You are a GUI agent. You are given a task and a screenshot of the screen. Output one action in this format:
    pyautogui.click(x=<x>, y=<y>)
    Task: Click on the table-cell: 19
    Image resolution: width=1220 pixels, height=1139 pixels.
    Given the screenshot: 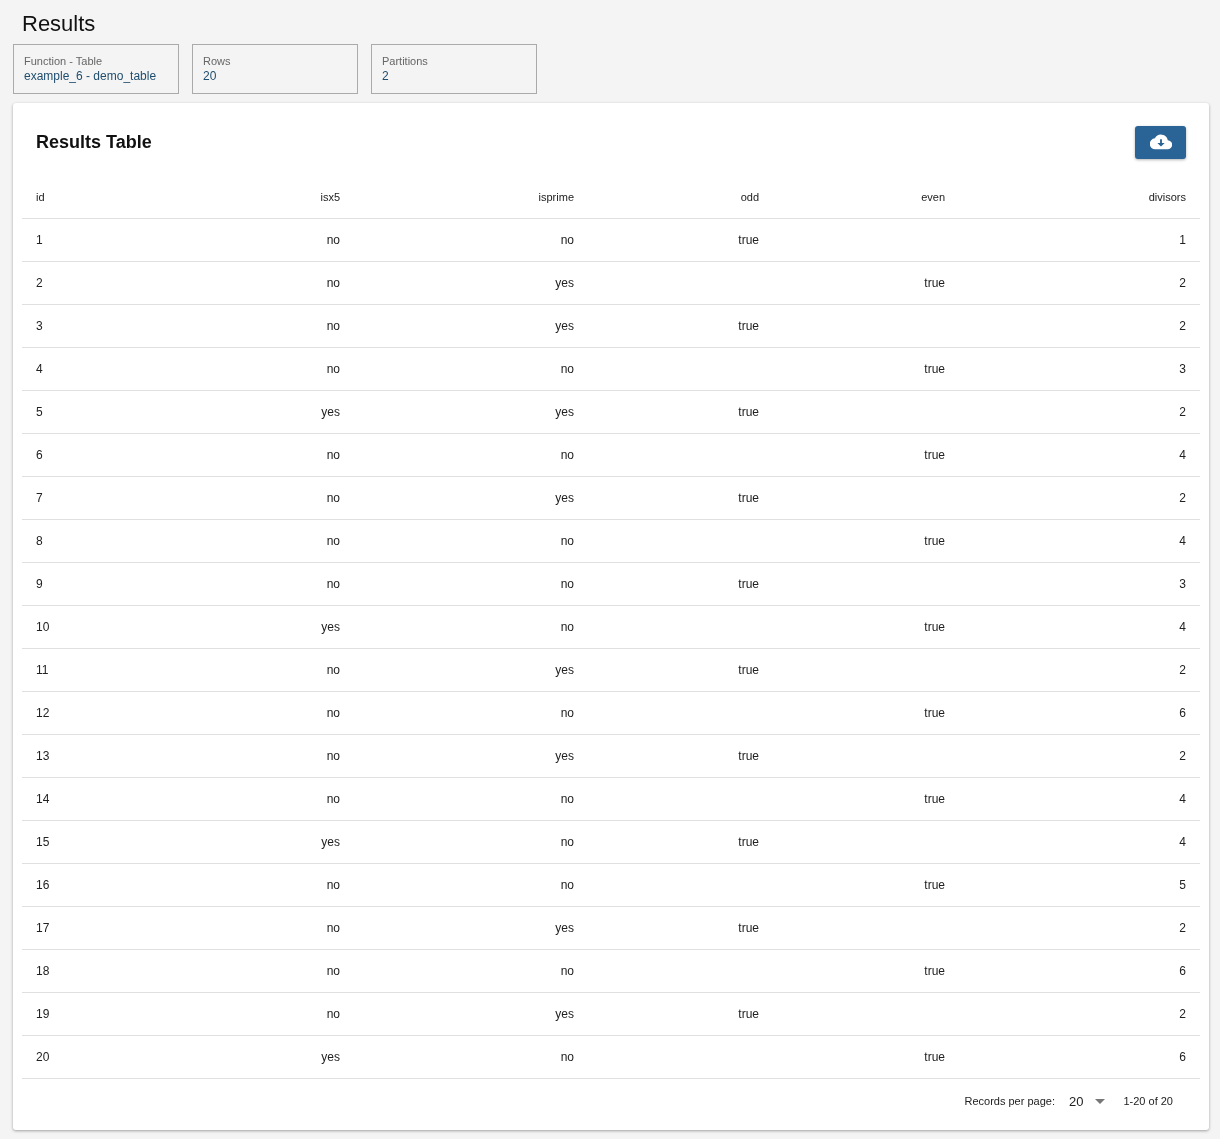 What is the action you would take?
    pyautogui.click(x=43, y=1014)
    